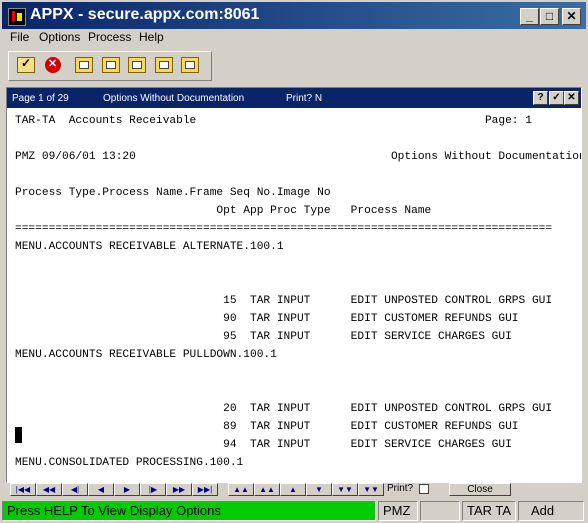 This screenshot has width=588, height=523. What do you see at coordinates (26, 64) in the screenshot?
I see `check-icon` at bounding box center [26, 64].